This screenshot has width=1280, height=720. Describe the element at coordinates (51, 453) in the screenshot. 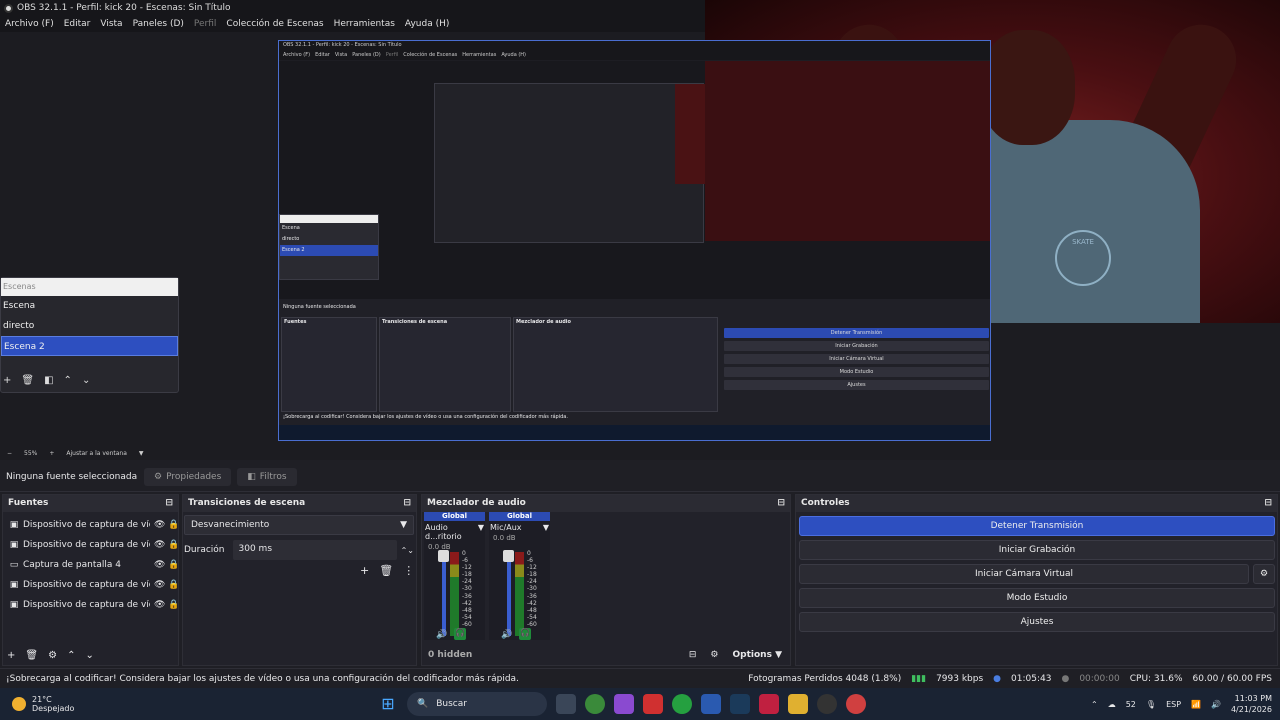

I see `zoom-in-button: +` at that location.